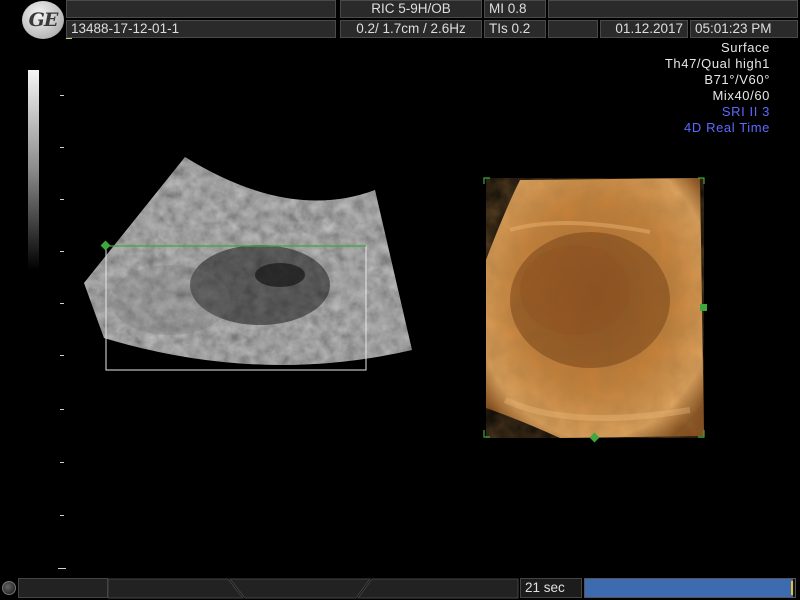  I want to click on softkey-tabs, so click(314, 589).